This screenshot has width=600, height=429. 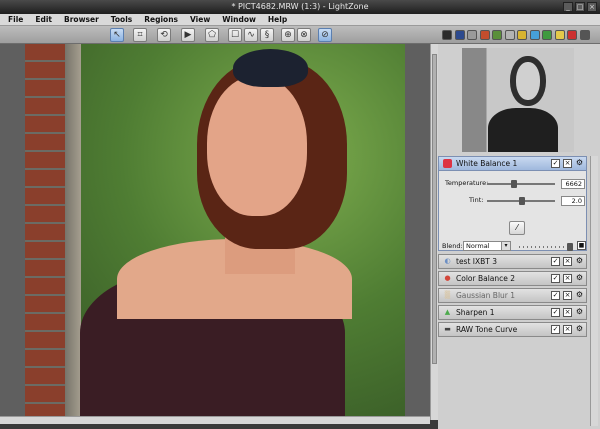 I want to click on select-tool-icon: ↖, so click(x=117, y=35).